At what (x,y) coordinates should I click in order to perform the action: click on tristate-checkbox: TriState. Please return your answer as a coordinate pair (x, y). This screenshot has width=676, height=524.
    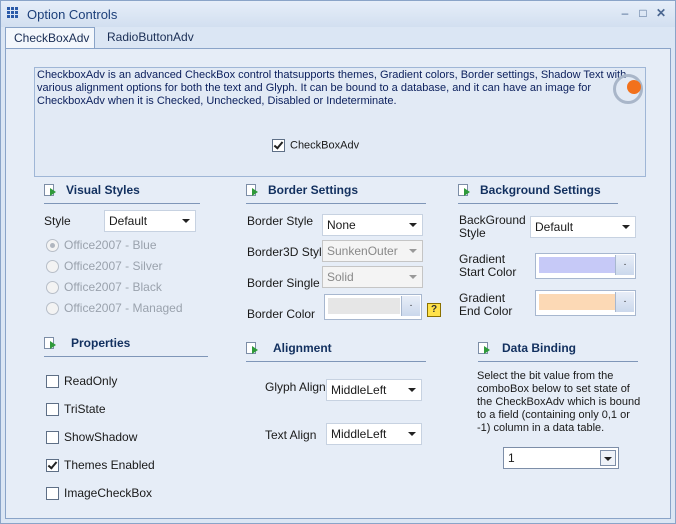
    Looking at the image, I should click on (76, 409).